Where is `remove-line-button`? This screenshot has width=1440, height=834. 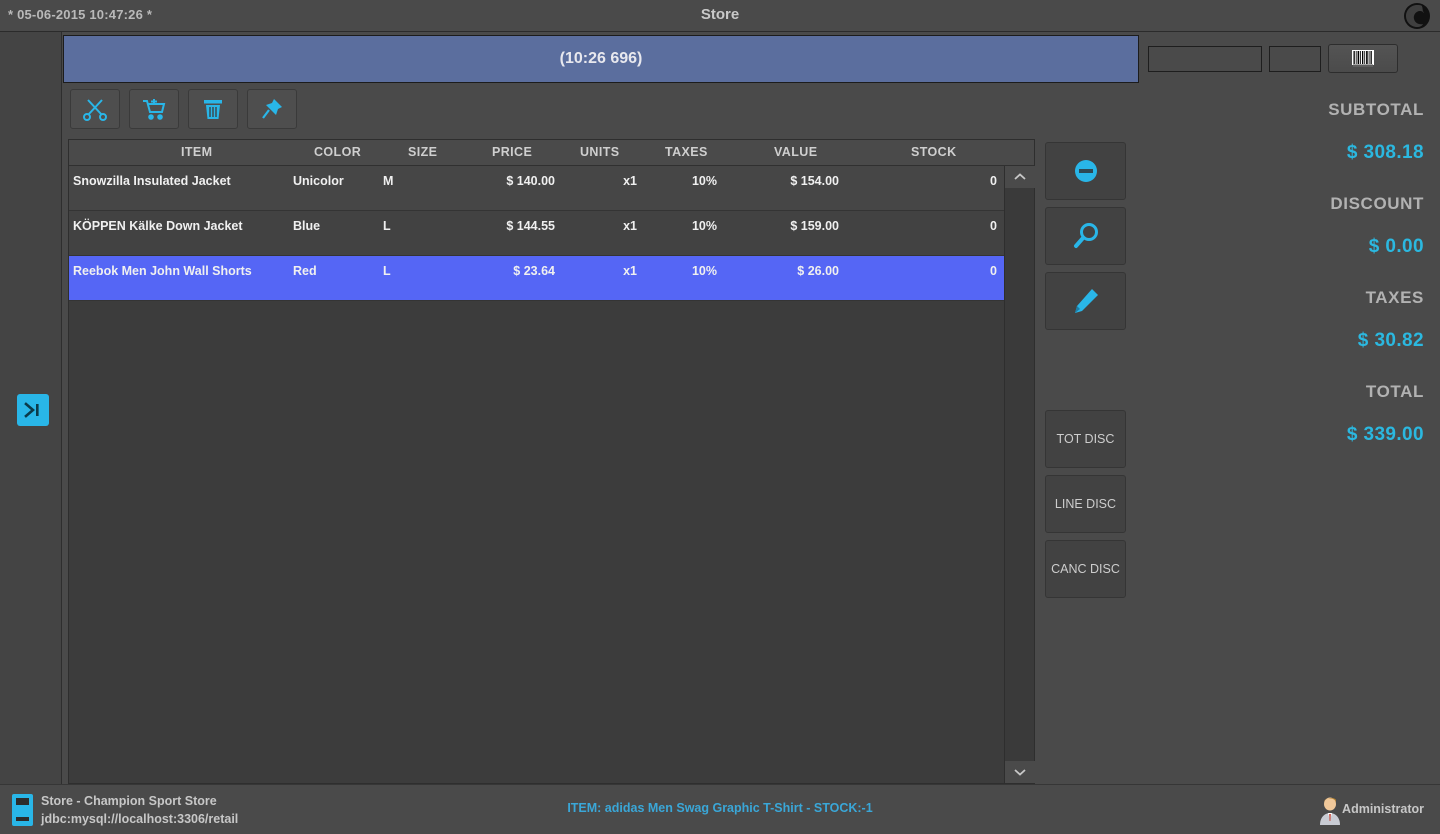
remove-line-button is located at coordinates (1085, 171).